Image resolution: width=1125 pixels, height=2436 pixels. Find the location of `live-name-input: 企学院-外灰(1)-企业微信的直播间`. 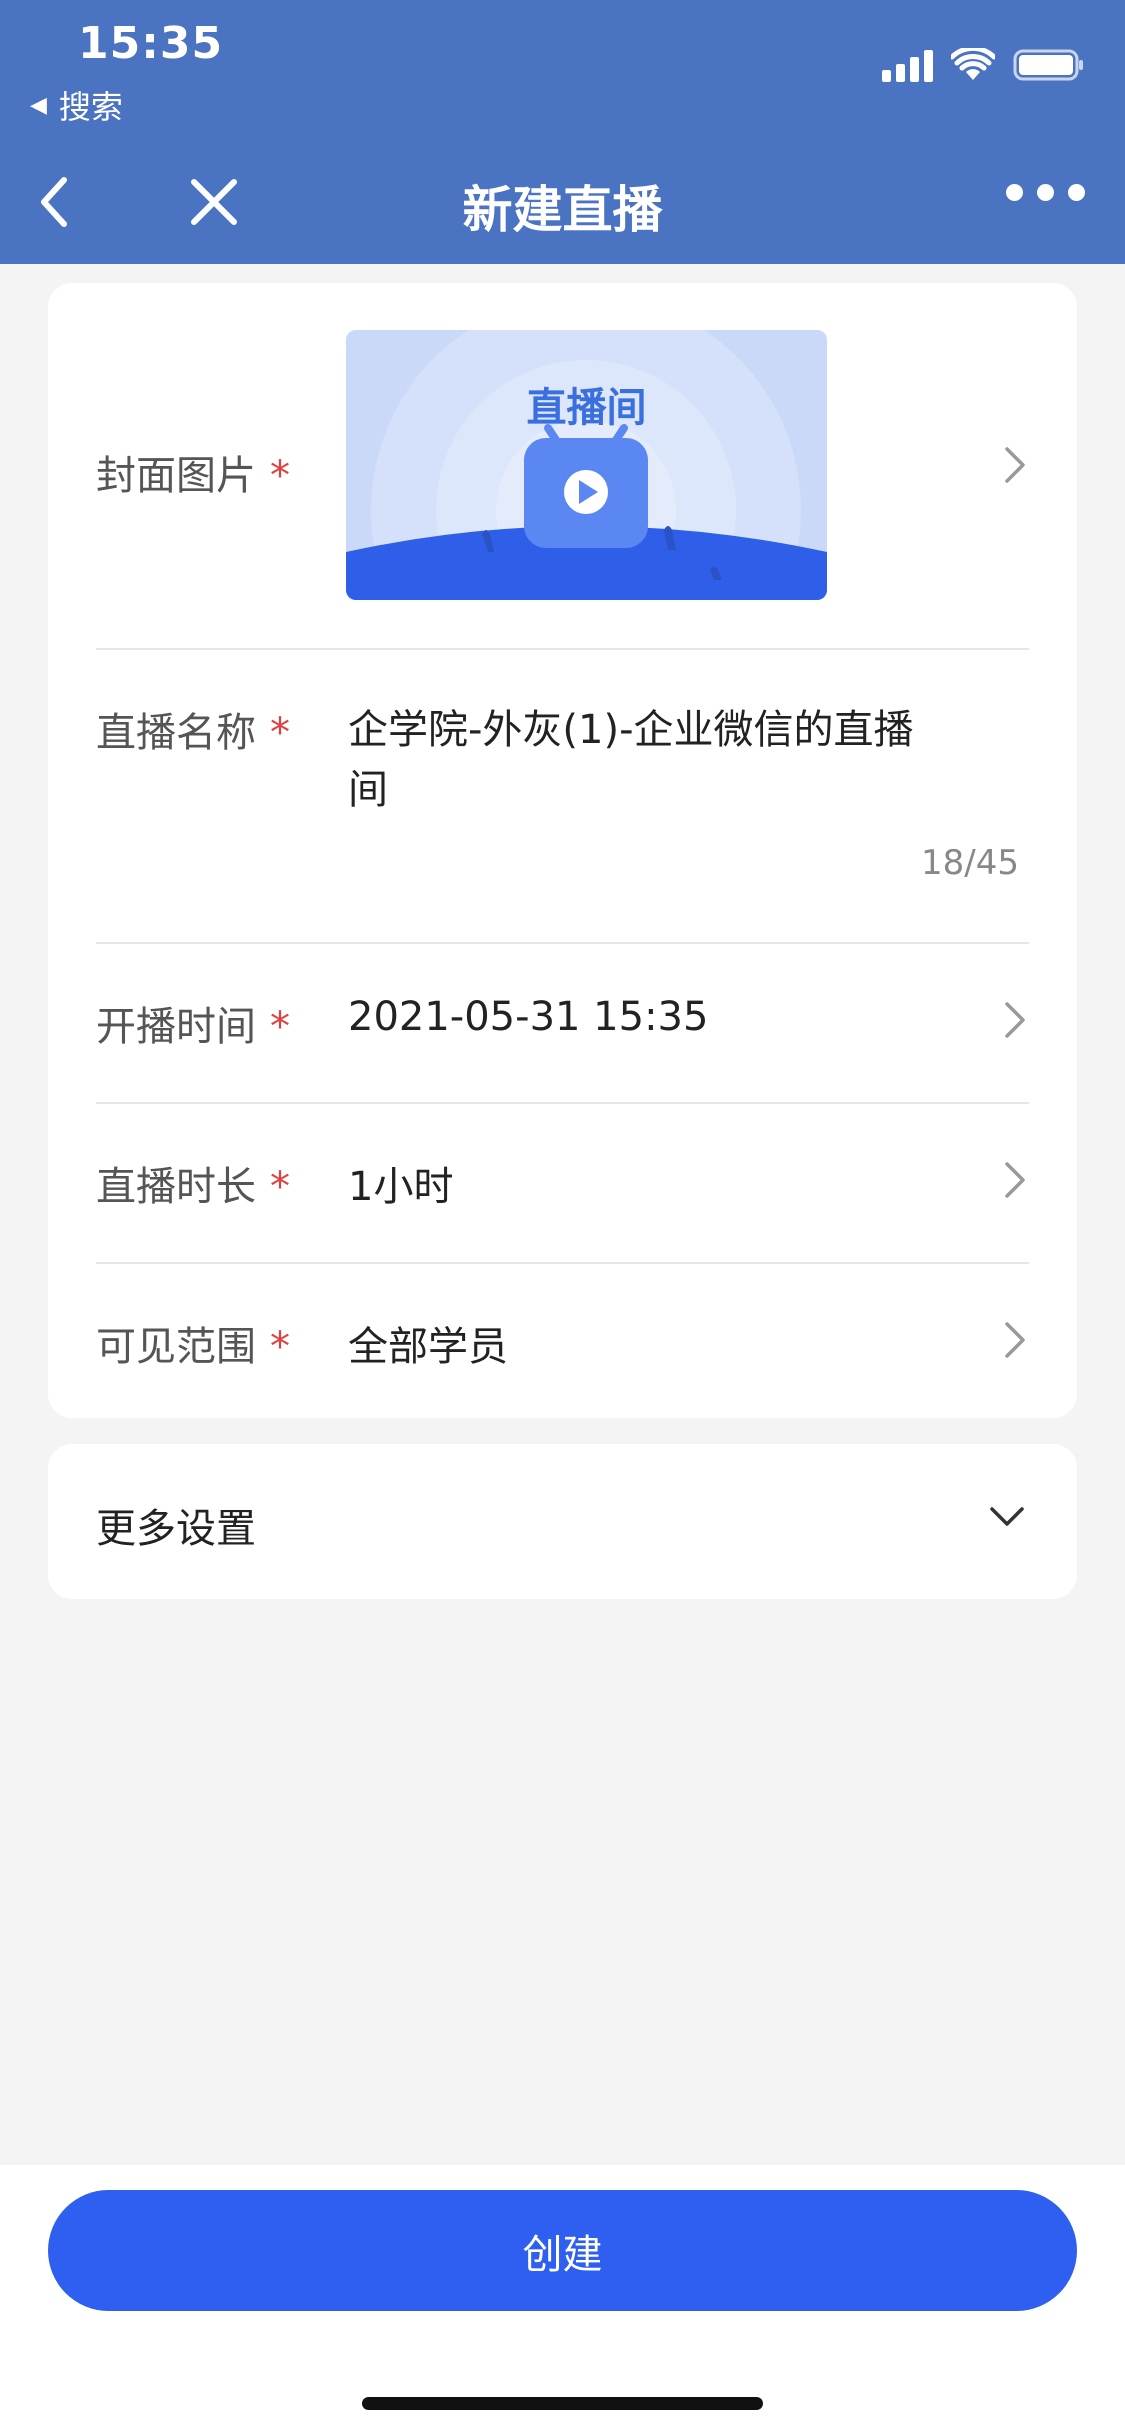

live-name-input: 企学院-外灰(1)-企业微信的直播间 is located at coordinates (648, 760).